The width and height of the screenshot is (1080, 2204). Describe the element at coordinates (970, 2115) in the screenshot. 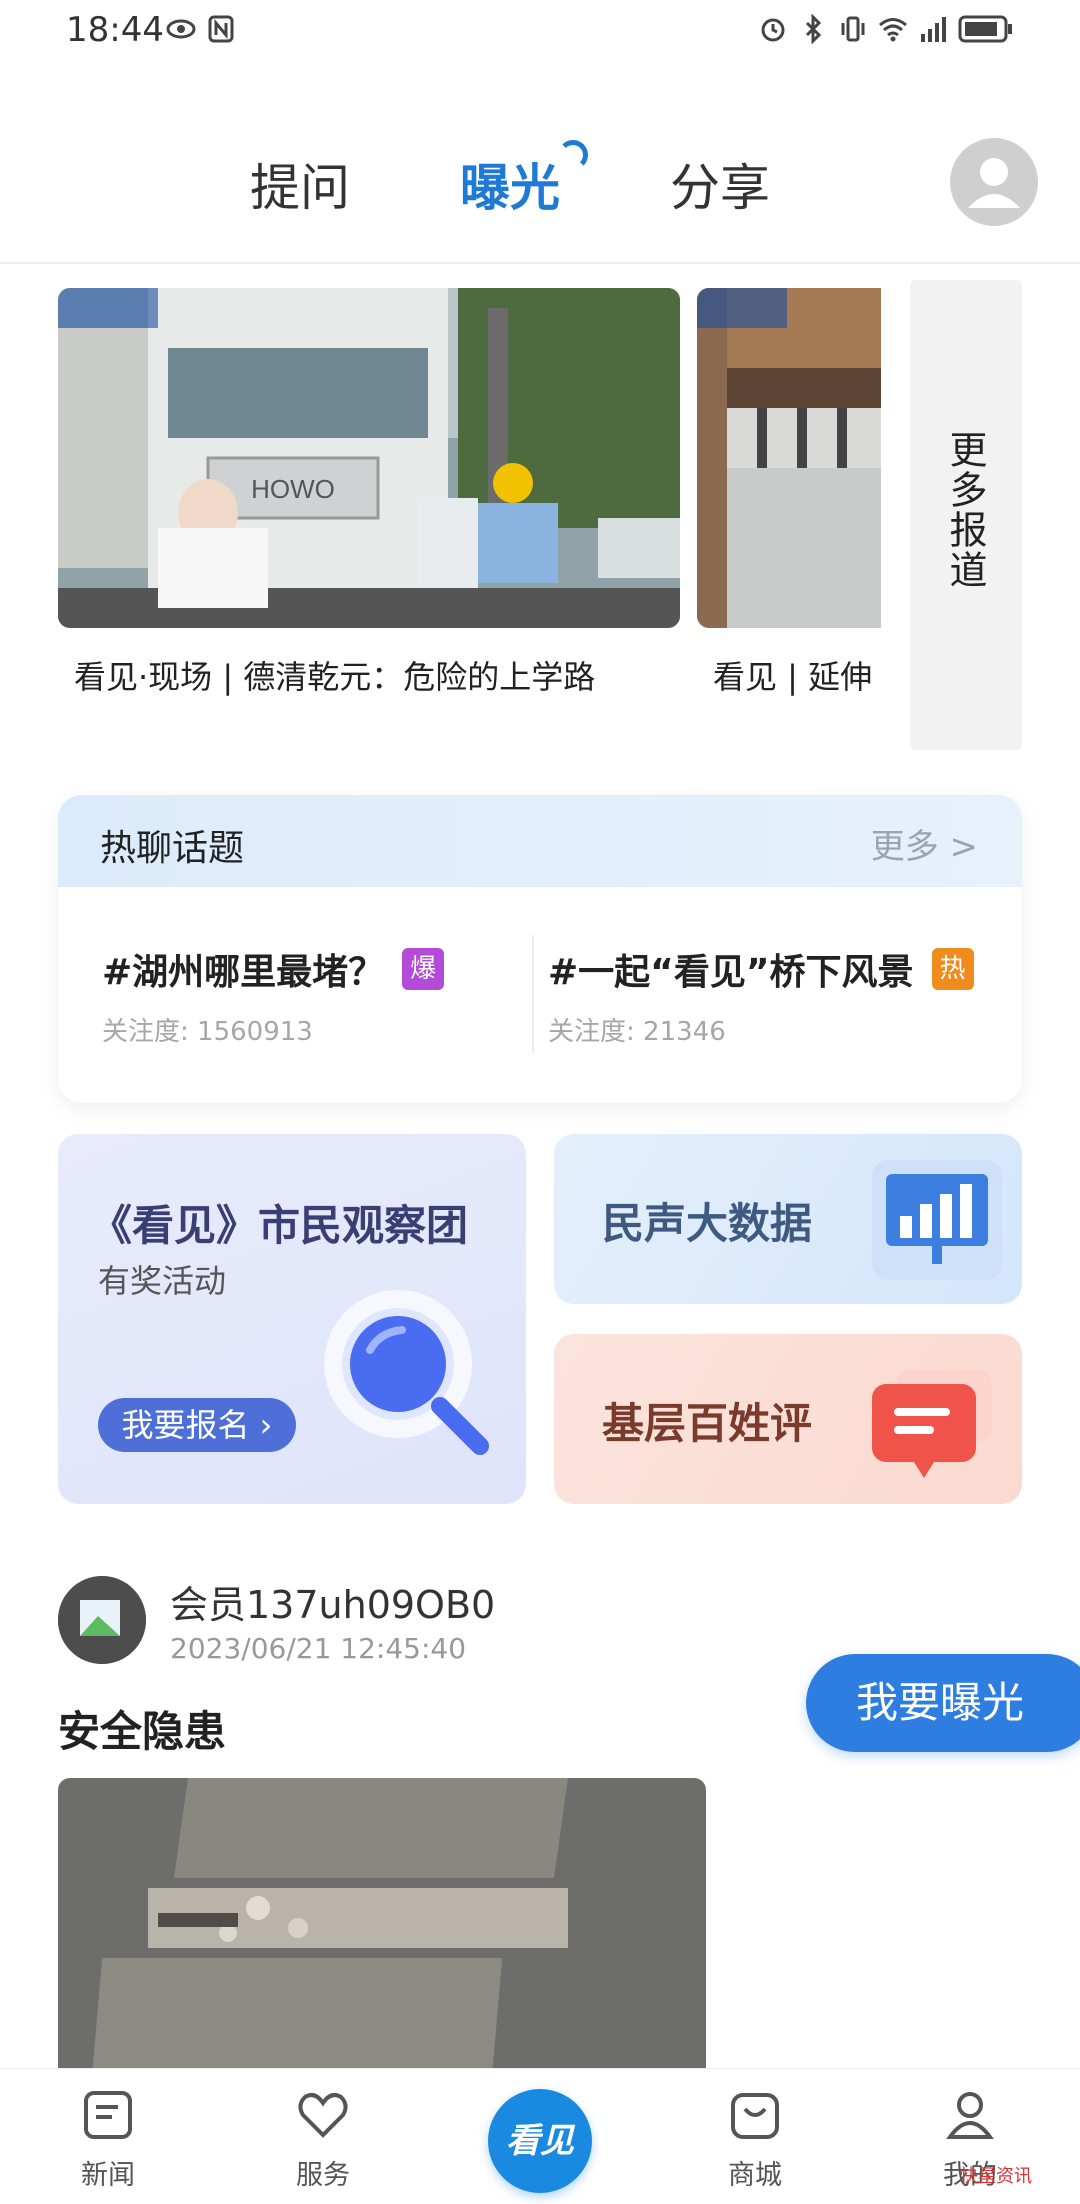

I see `person-icon` at that location.